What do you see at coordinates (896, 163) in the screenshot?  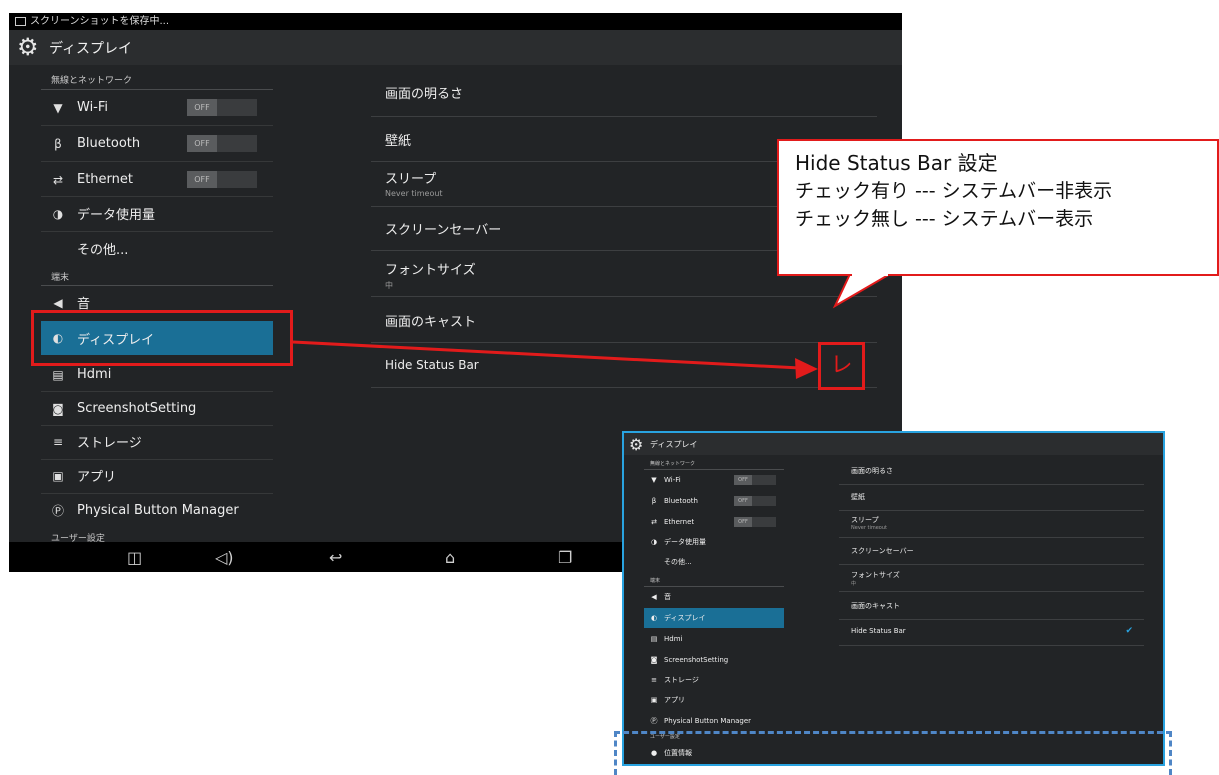 I see `callout-line-1: Hide Status Bar 設定` at bounding box center [896, 163].